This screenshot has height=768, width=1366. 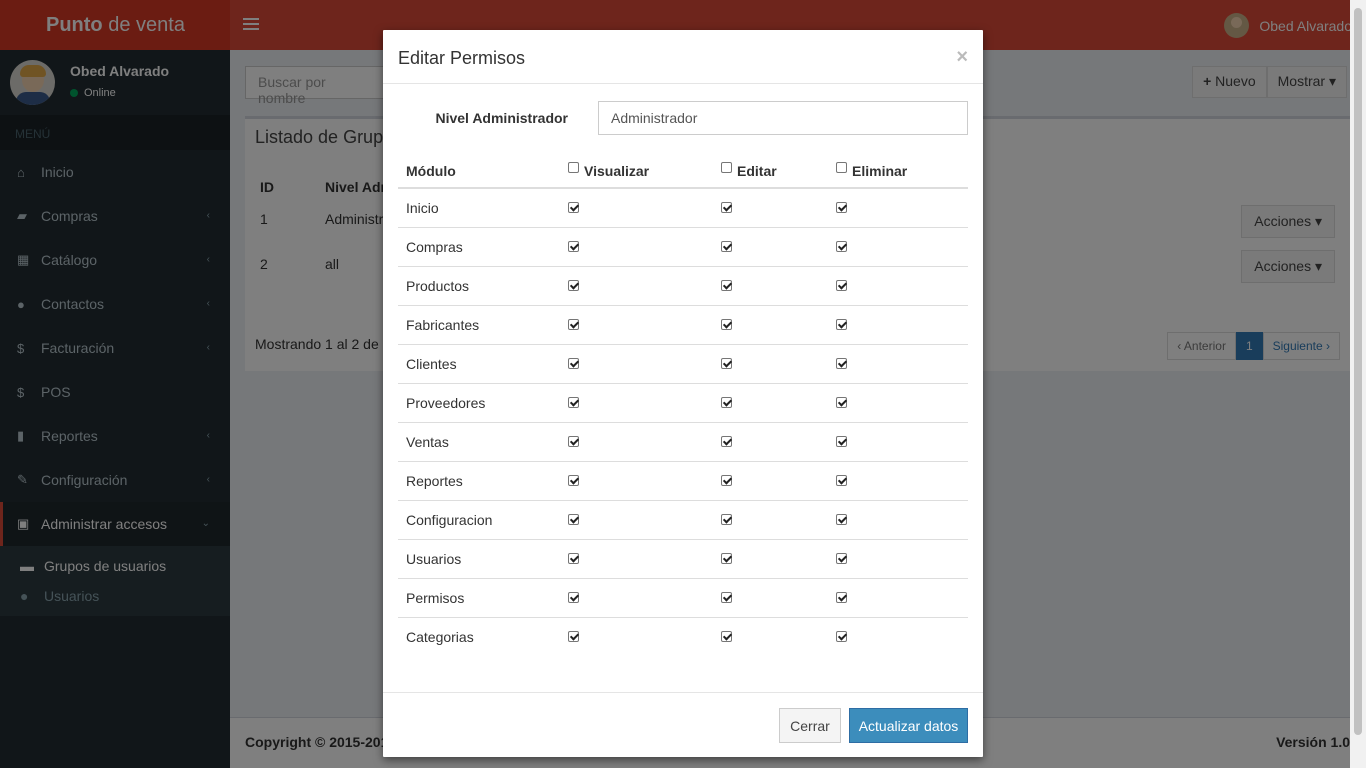 I want to click on modal-footer: Cerrar Actualizar datos, so click(x=683, y=724).